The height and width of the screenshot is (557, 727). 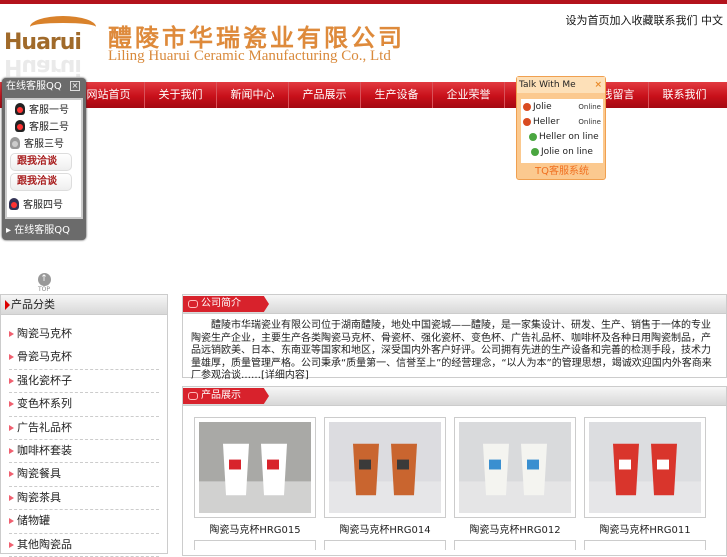 What do you see at coordinates (385, 528) in the screenshot?
I see `product-name: 陶瓷马克杯HRG014` at bounding box center [385, 528].